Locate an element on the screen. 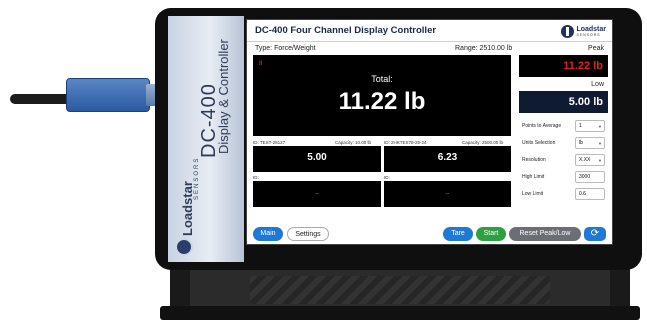 Image resolution: width=647 pixels, height=320 pixels. peak-value: 11.22 lb is located at coordinates (563, 66).